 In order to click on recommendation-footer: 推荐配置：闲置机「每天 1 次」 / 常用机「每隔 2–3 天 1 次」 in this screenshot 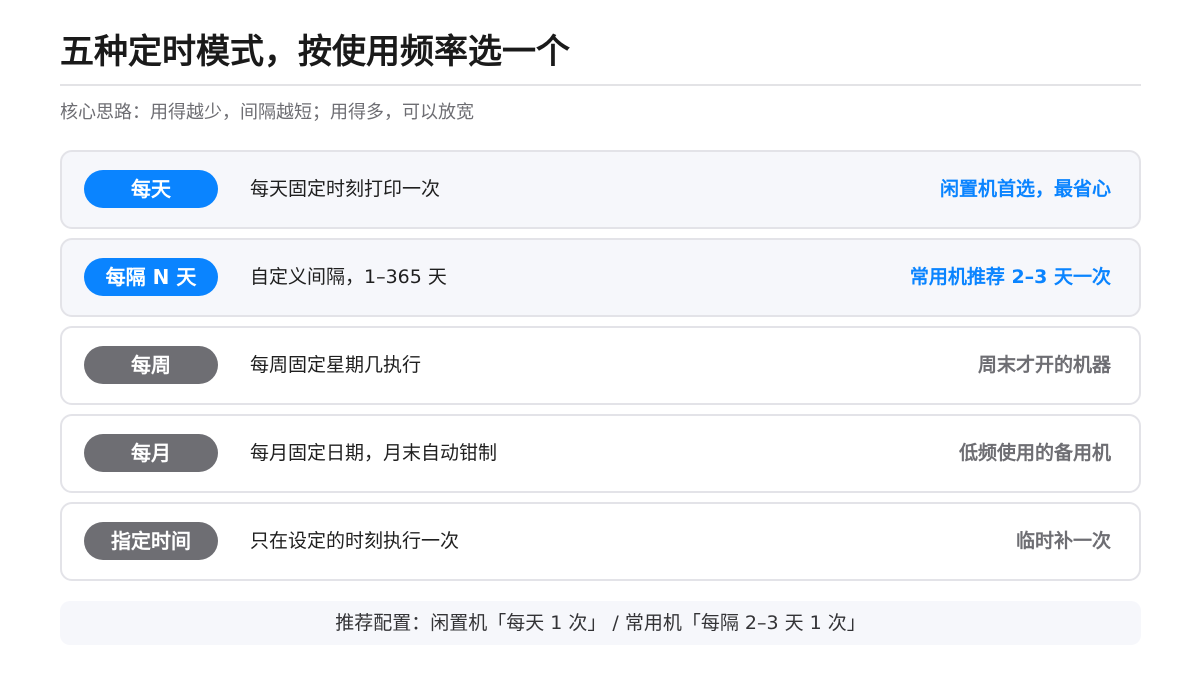, I will do `click(600, 623)`.